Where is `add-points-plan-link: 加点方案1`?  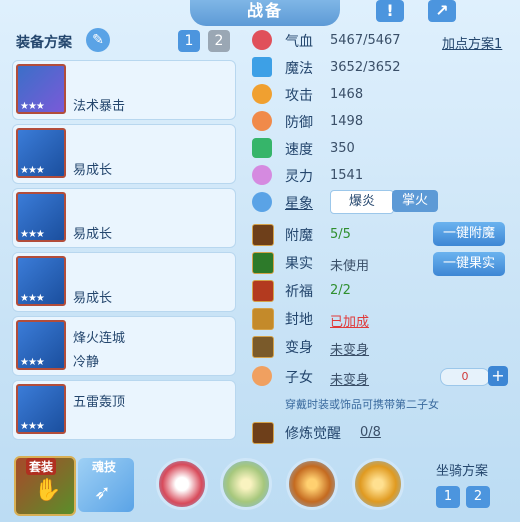
add-points-plan-link: 加点方案1 is located at coordinates (472, 42).